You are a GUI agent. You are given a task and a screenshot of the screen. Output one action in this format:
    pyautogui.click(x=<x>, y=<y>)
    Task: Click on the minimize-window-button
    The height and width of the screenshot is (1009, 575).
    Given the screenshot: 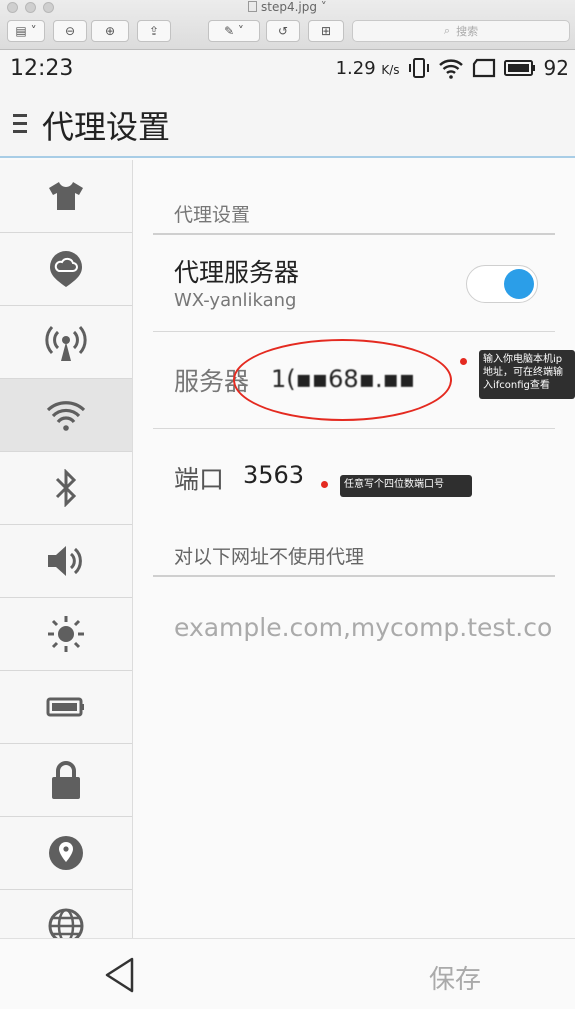 What is the action you would take?
    pyautogui.click(x=30, y=7)
    